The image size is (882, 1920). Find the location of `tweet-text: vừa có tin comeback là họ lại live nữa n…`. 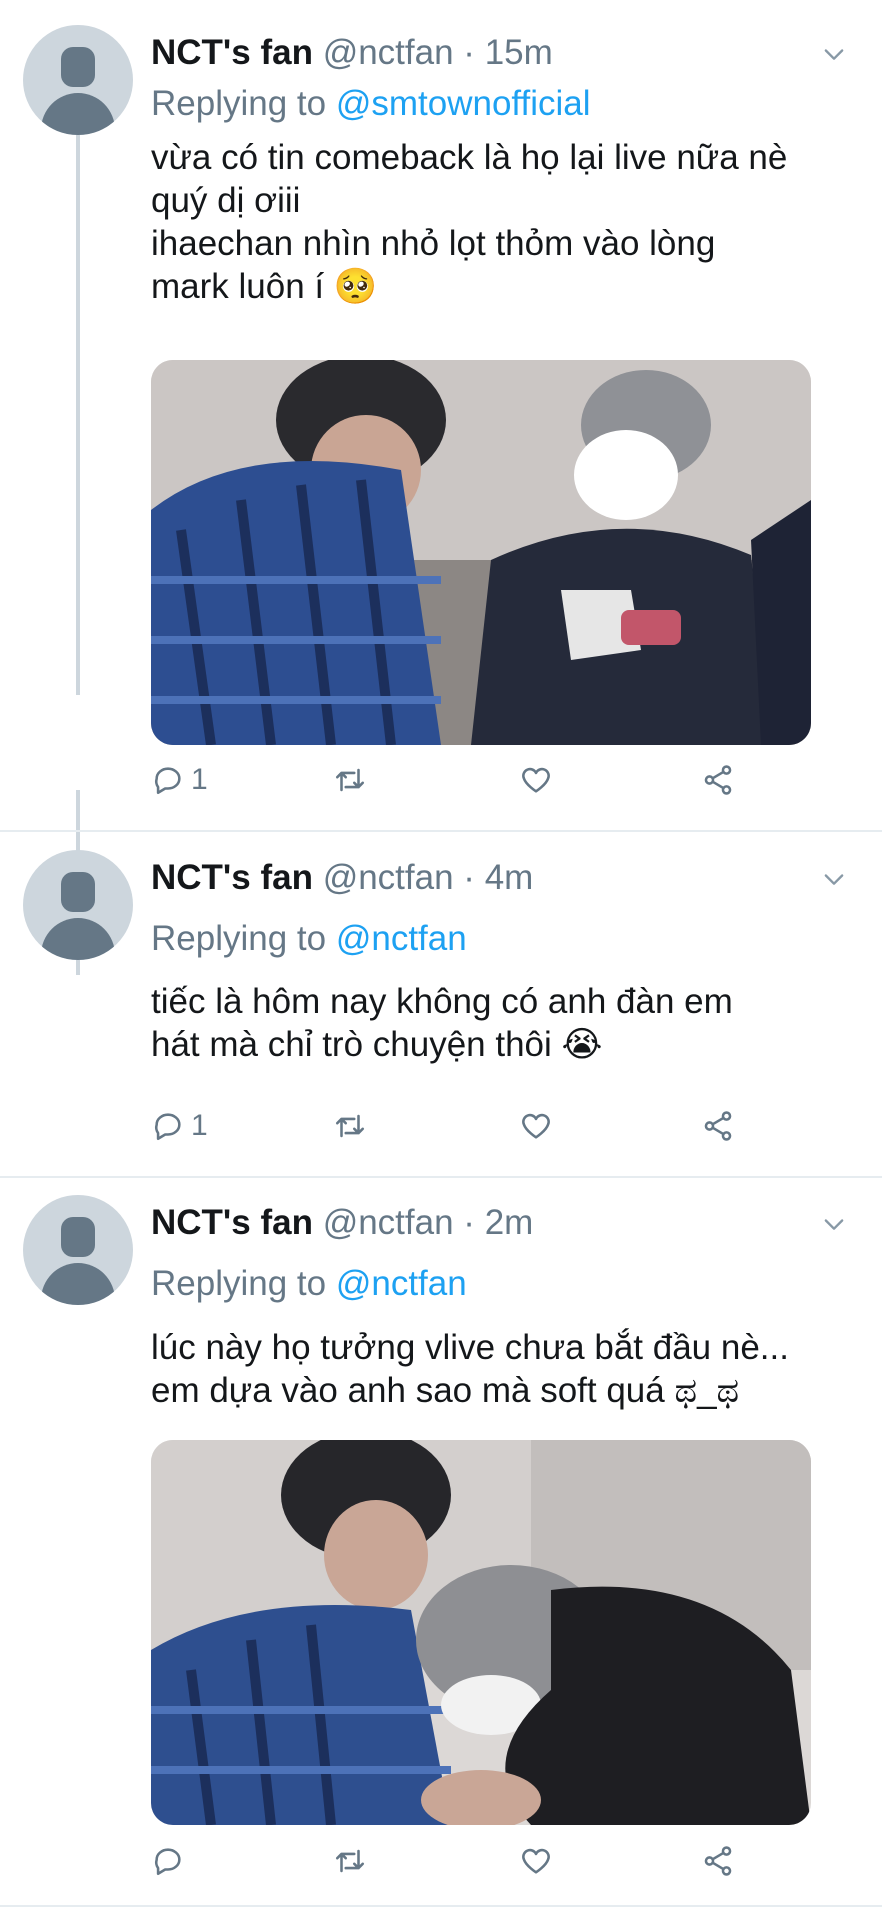

tweet-text: vừa có tin comeback là họ lại live nữa n… is located at coordinates (469, 222).